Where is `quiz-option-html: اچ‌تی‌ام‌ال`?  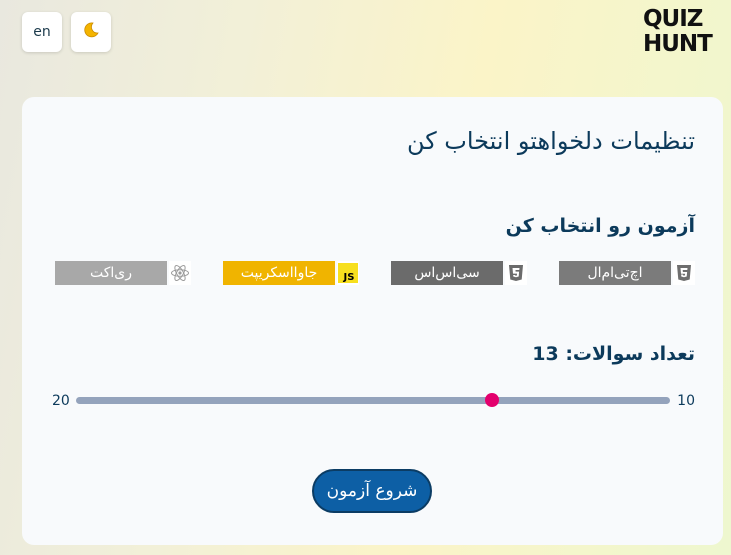 quiz-option-html: اچ‌تی‌ام‌ال is located at coordinates (627, 273).